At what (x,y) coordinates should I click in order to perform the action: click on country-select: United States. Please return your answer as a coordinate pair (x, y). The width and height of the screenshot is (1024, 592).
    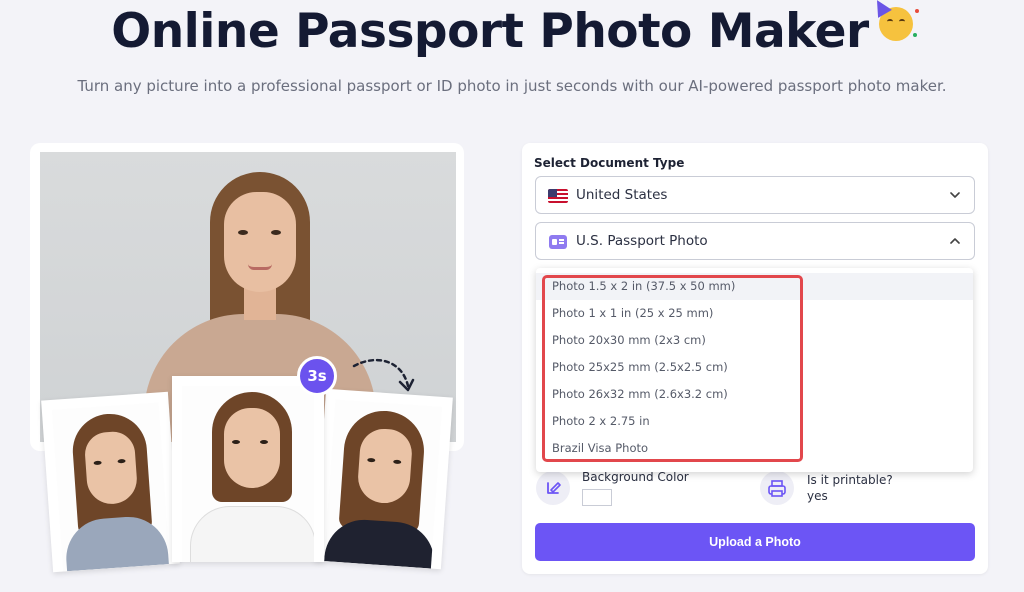
    Looking at the image, I should click on (755, 195).